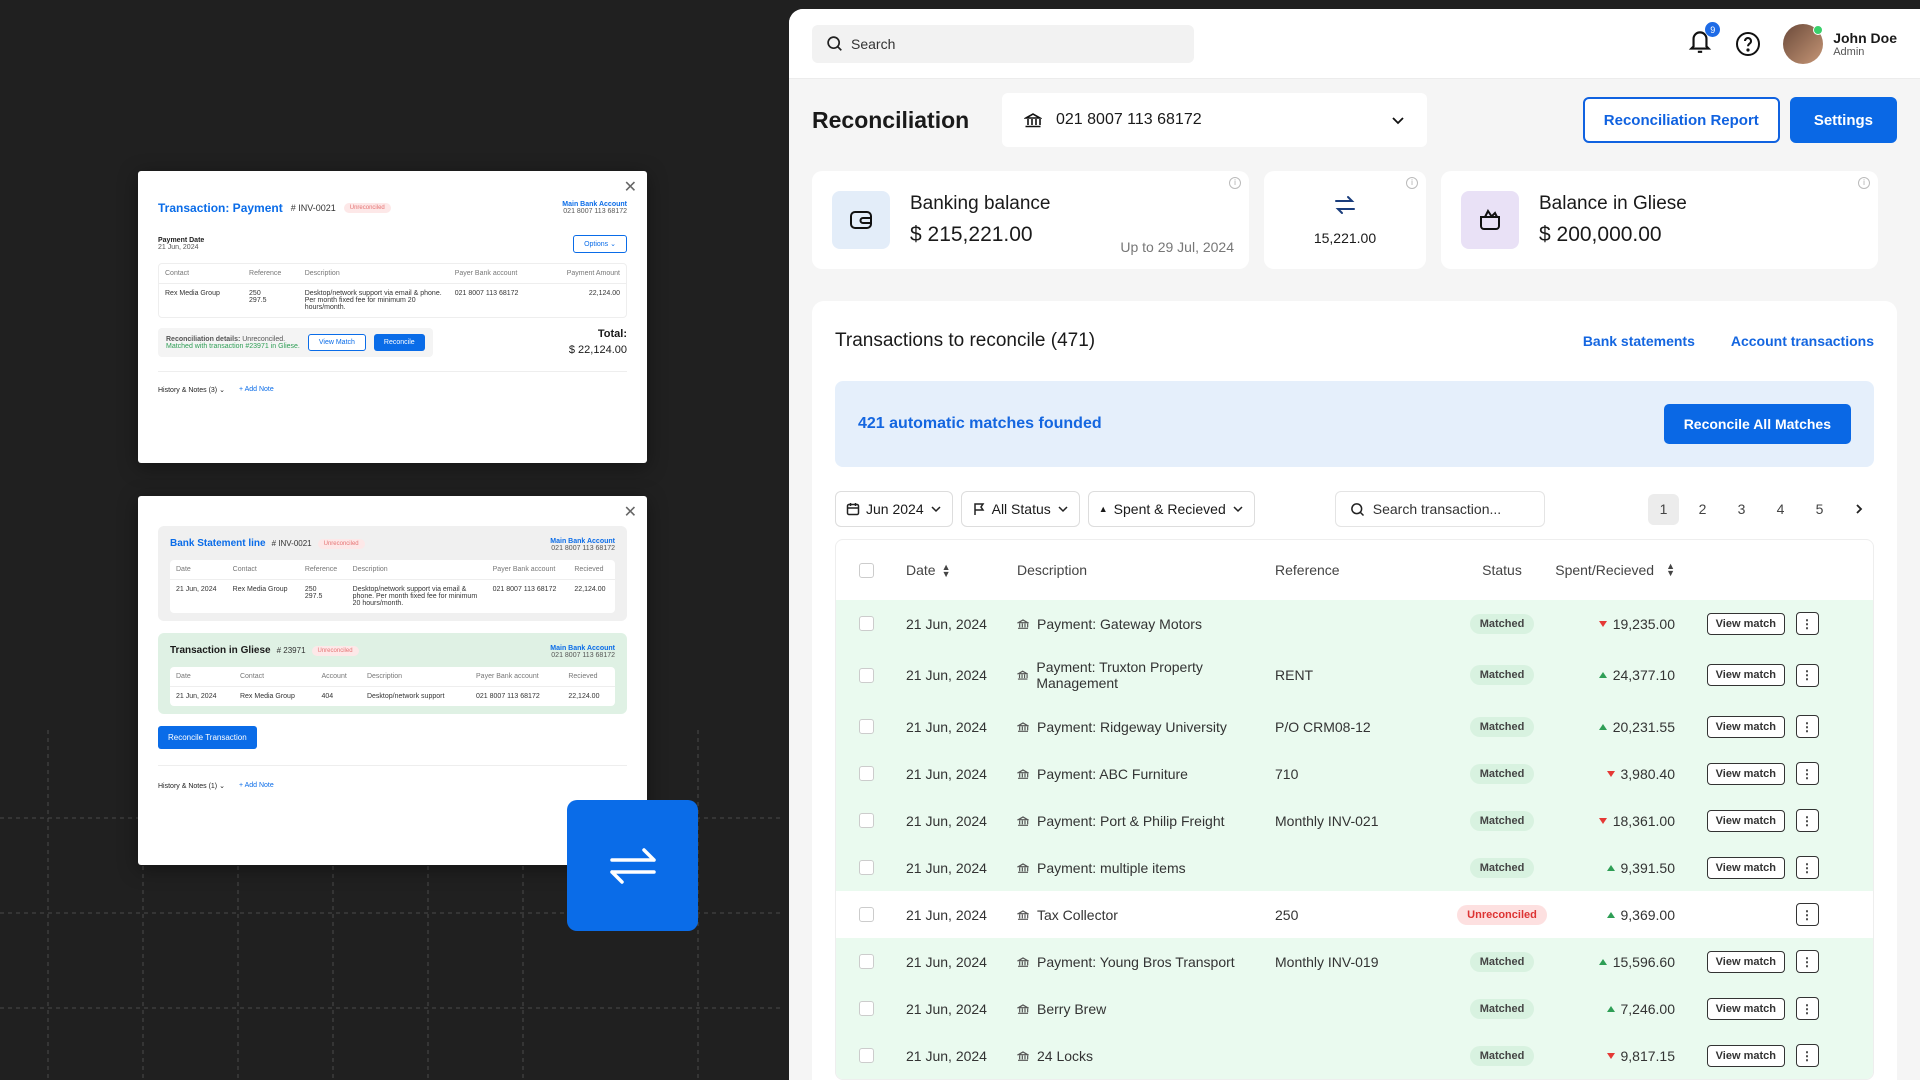 The height and width of the screenshot is (1080, 1920). Describe the element at coordinates (207, 737) in the screenshot. I see `reconcile-transaction-button: Reconcile Transaction` at that location.